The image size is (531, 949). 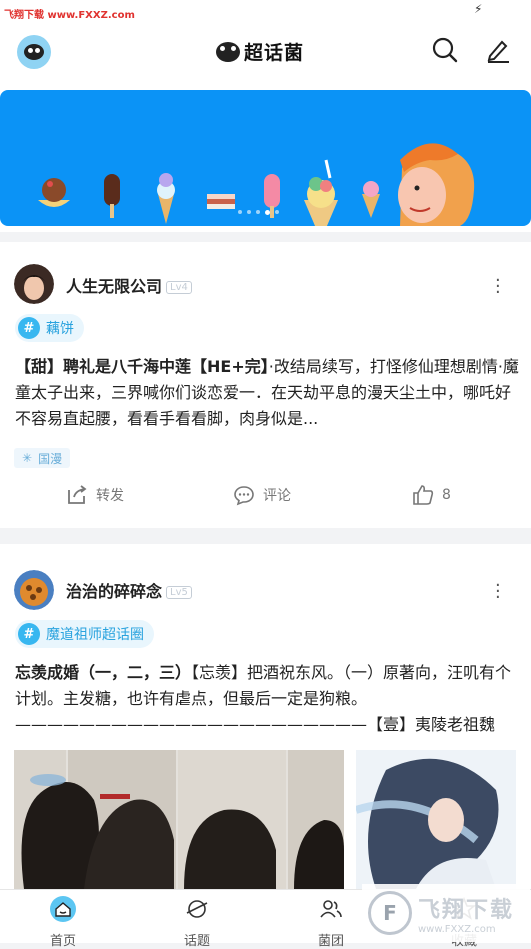 What do you see at coordinates (197, 909) in the screenshot?
I see `planet-icon` at bounding box center [197, 909].